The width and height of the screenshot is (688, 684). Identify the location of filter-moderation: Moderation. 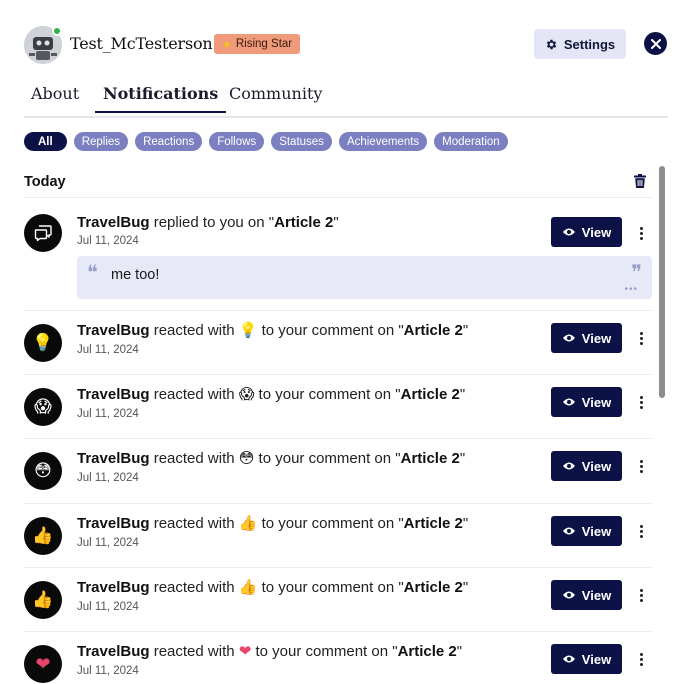
(471, 141).